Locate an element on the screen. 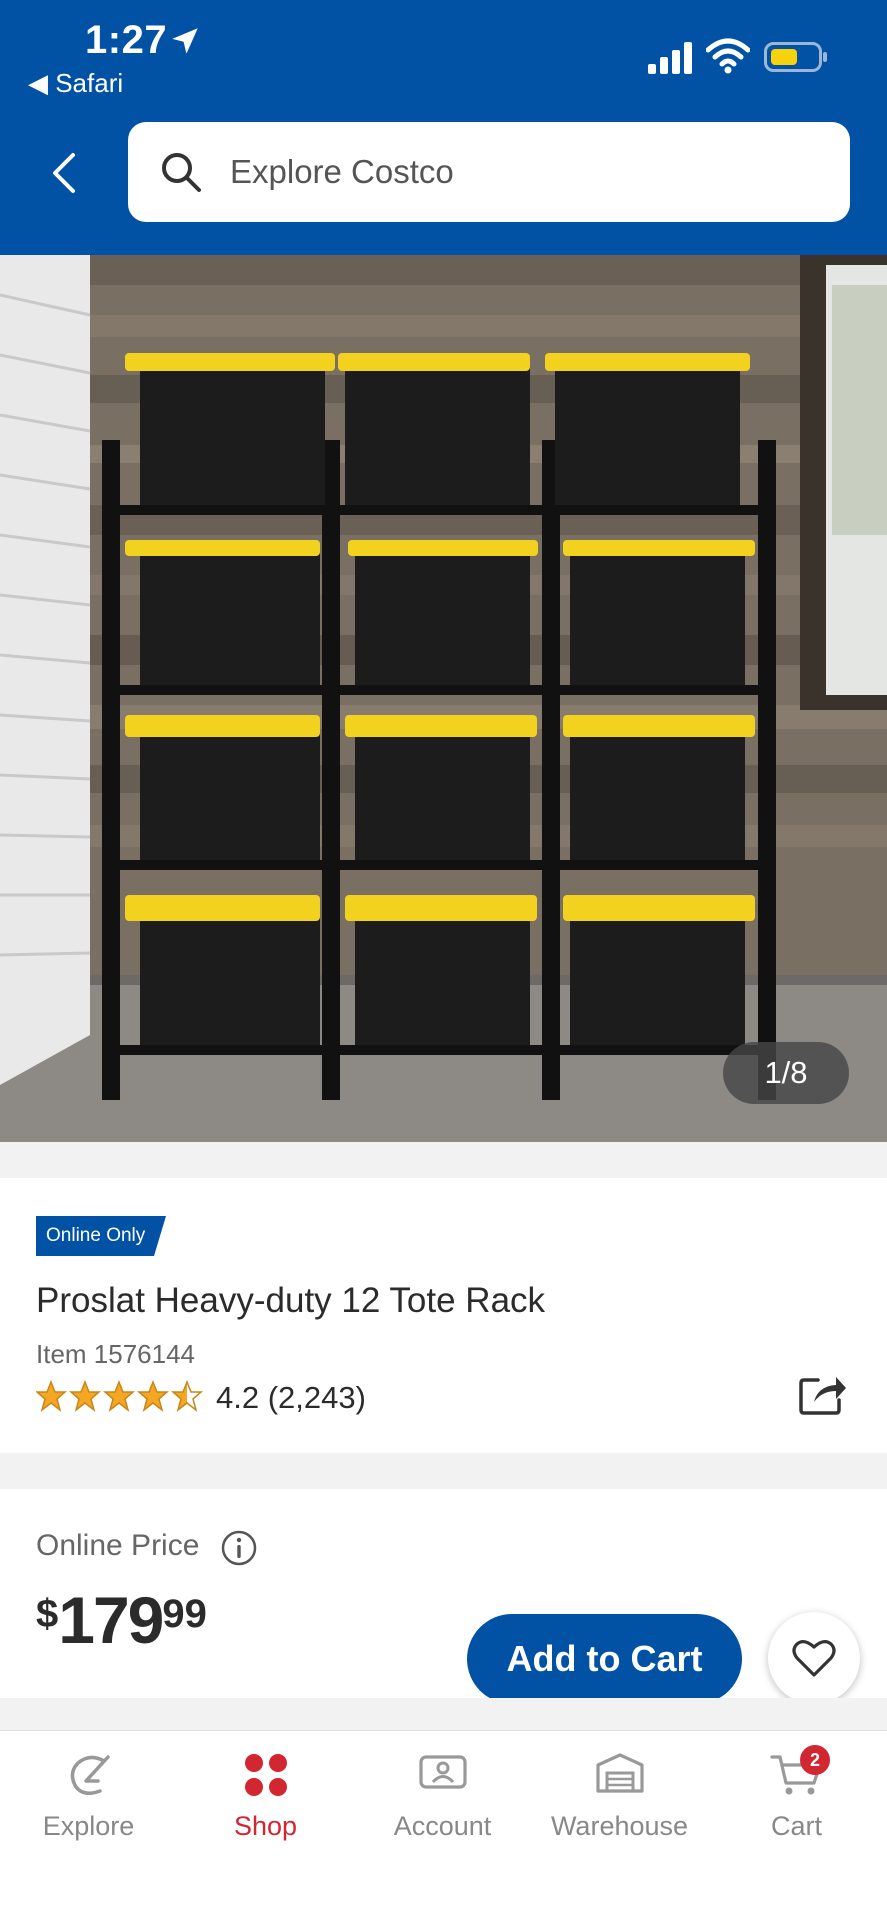 Image resolution: width=887 pixels, height=1920 pixels. price: $17999 is located at coordinates (121, 1620).